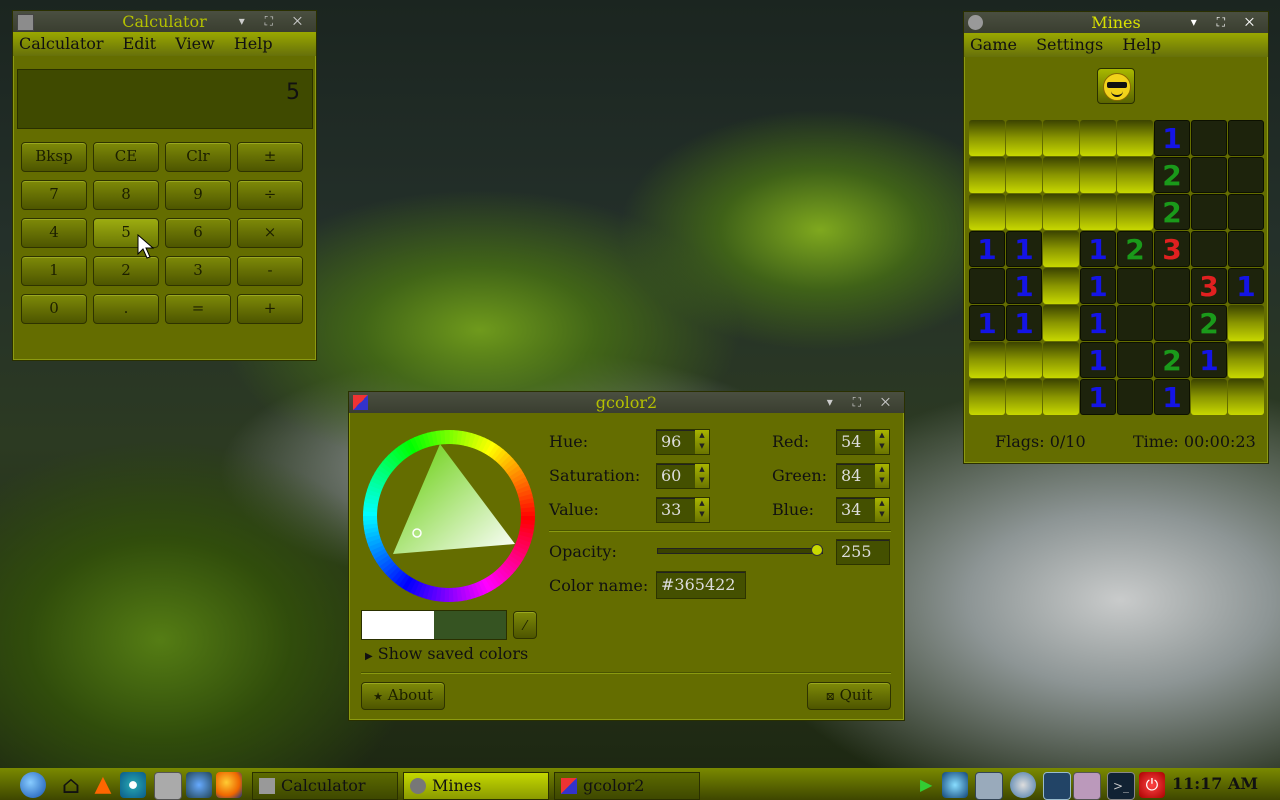 The width and height of the screenshot is (1280, 800). I want to click on package-icon, so click(1087, 786).